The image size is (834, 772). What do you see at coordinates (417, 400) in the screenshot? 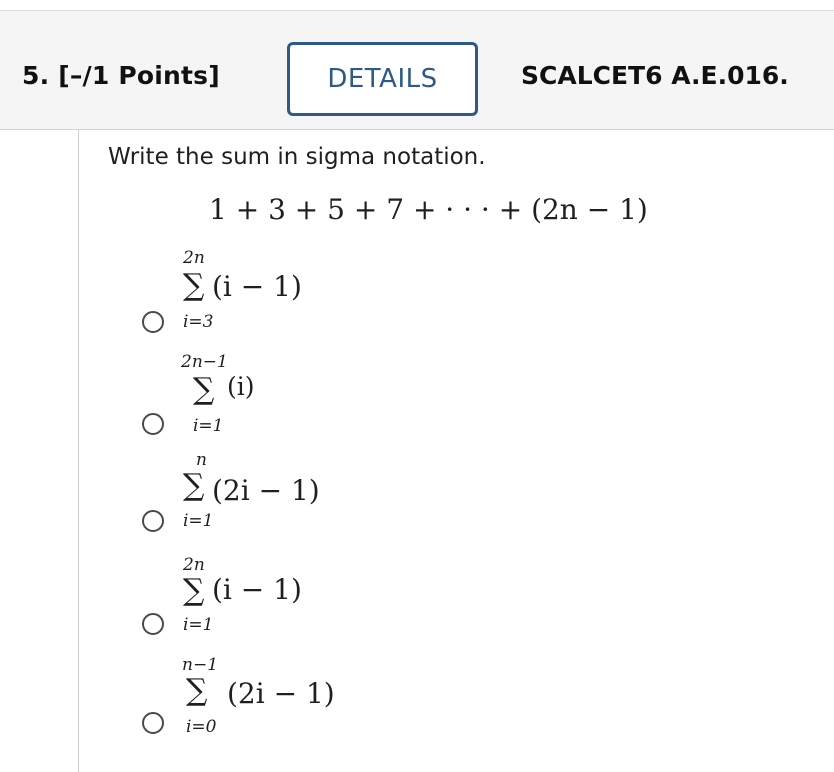
I see `answer-choice-2: 2n−1 ∑ i=1 (i)` at bounding box center [417, 400].